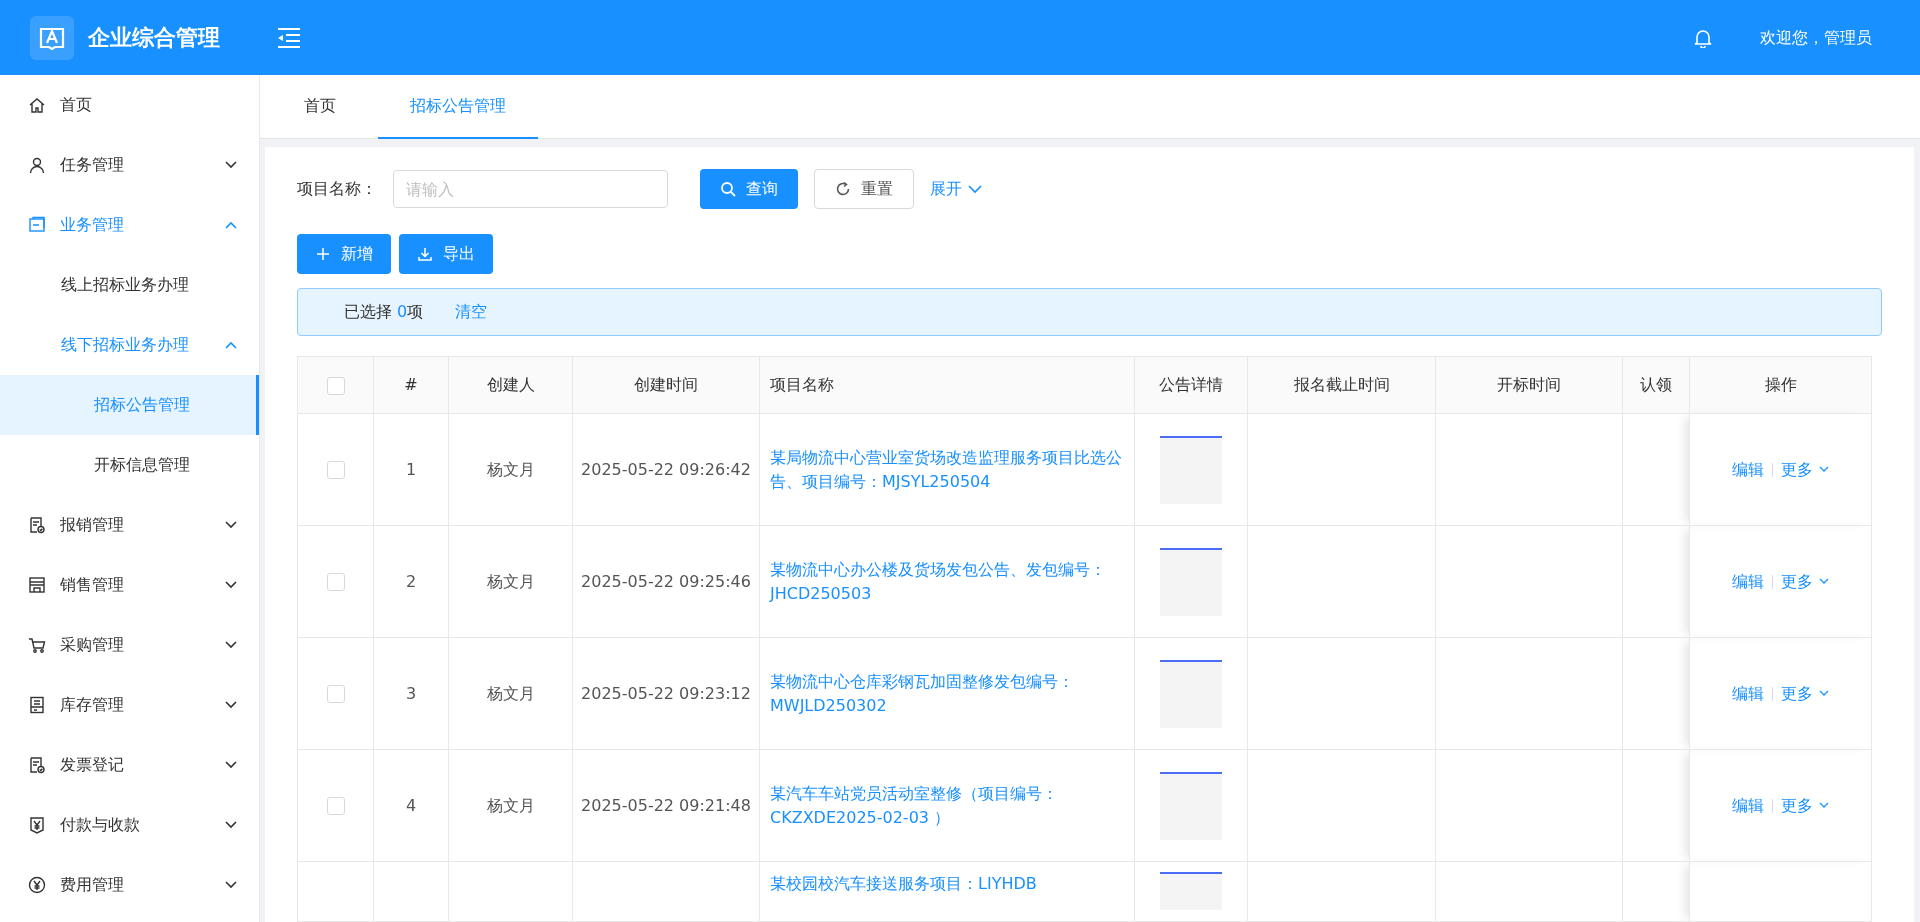 The image size is (1920, 922). What do you see at coordinates (749, 189) in the screenshot?
I see `query-button: 查询` at bounding box center [749, 189].